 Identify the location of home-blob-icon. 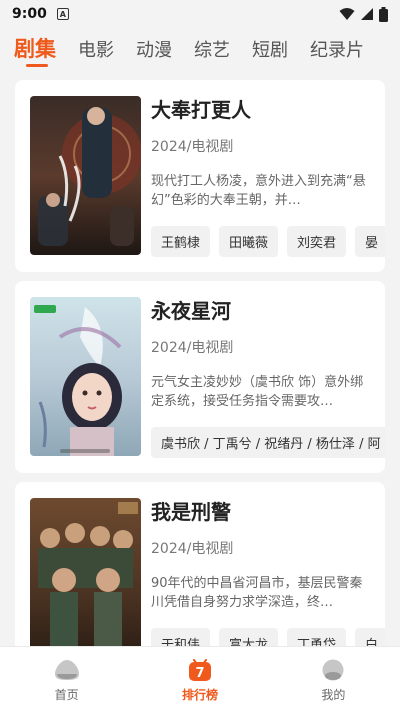
(66, 670).